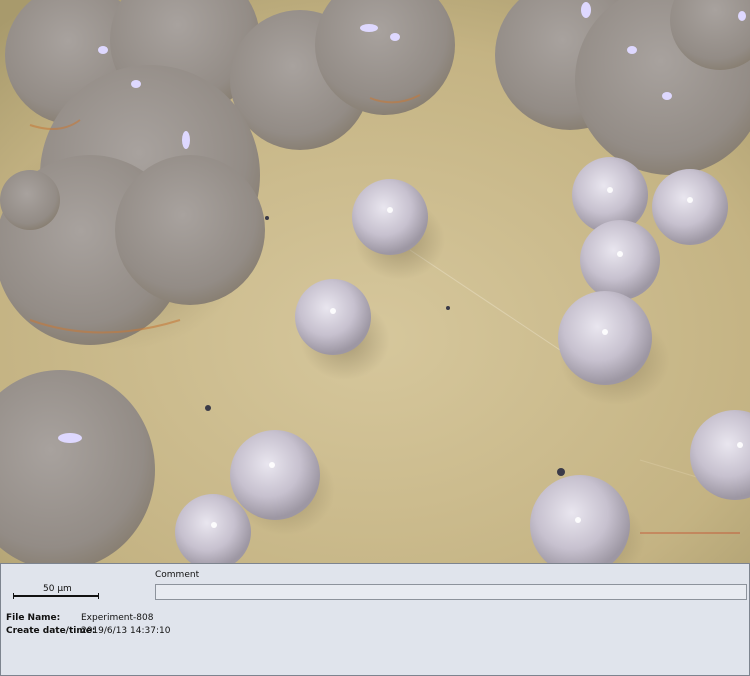  I want to click on scale-bar-label: 50 µm, so click(57, 589).